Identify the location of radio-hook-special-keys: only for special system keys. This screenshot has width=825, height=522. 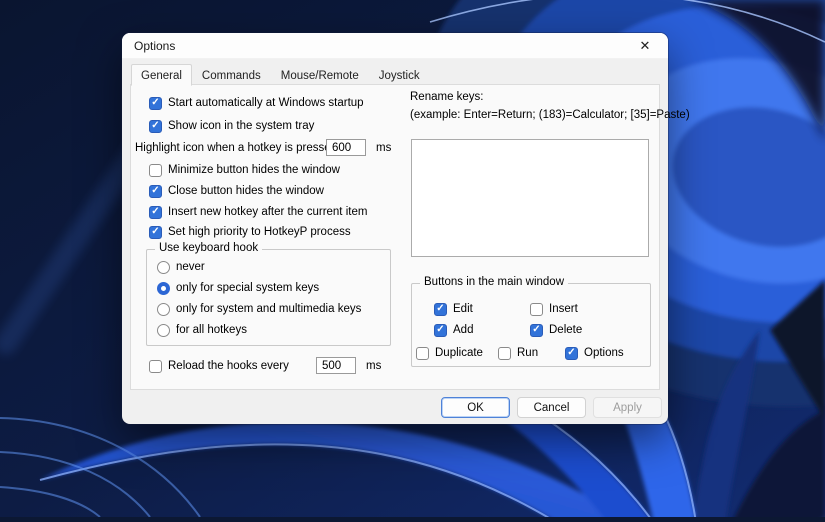
(238, 288).